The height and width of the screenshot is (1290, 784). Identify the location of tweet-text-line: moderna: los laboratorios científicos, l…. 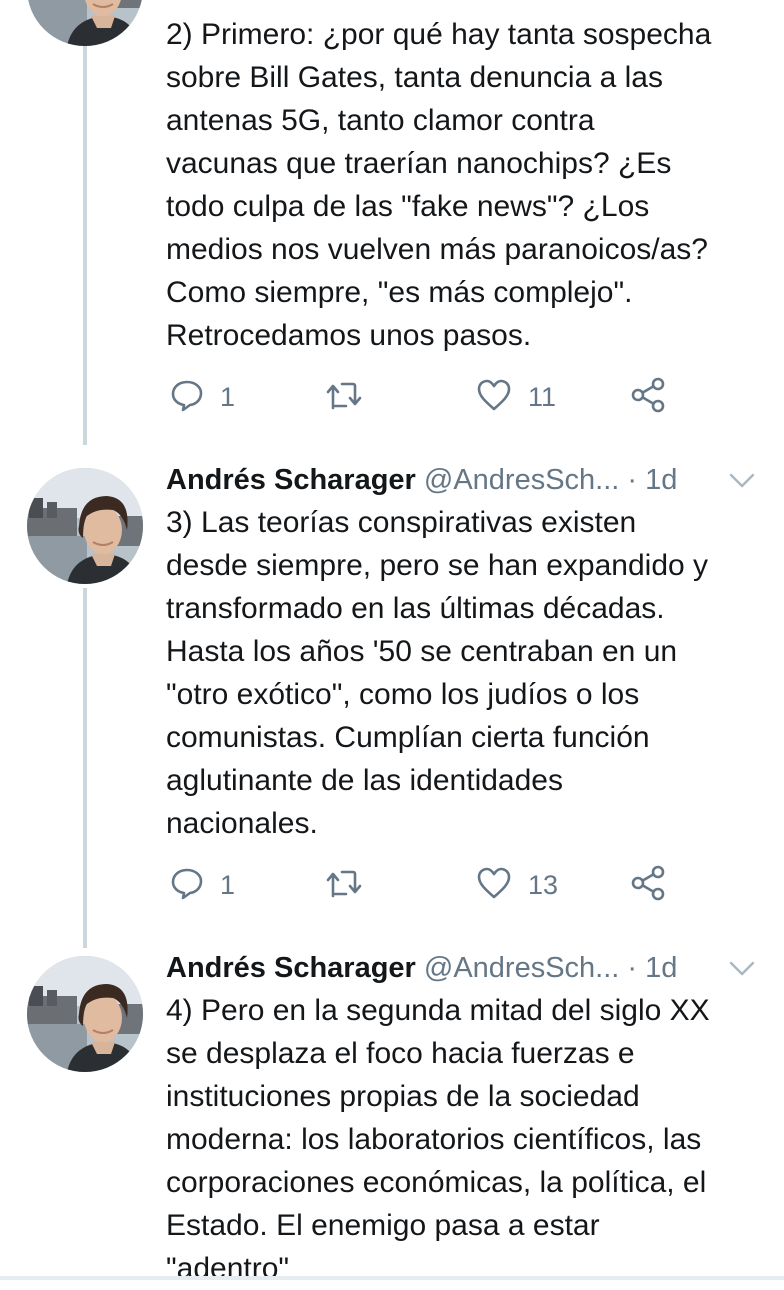
(434, 1139).